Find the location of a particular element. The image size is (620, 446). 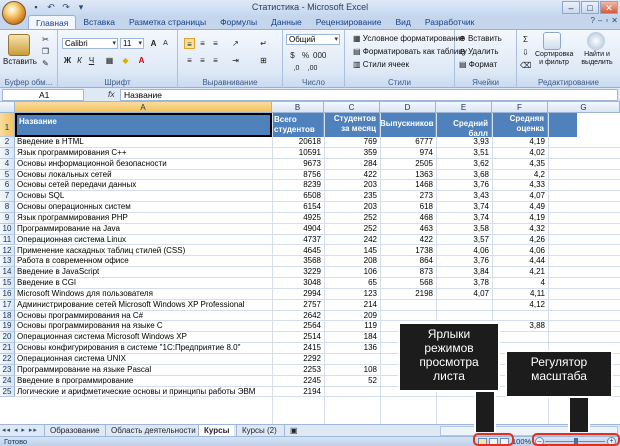

align-middle-icon: ≡ is located at coordinates (202, 43).